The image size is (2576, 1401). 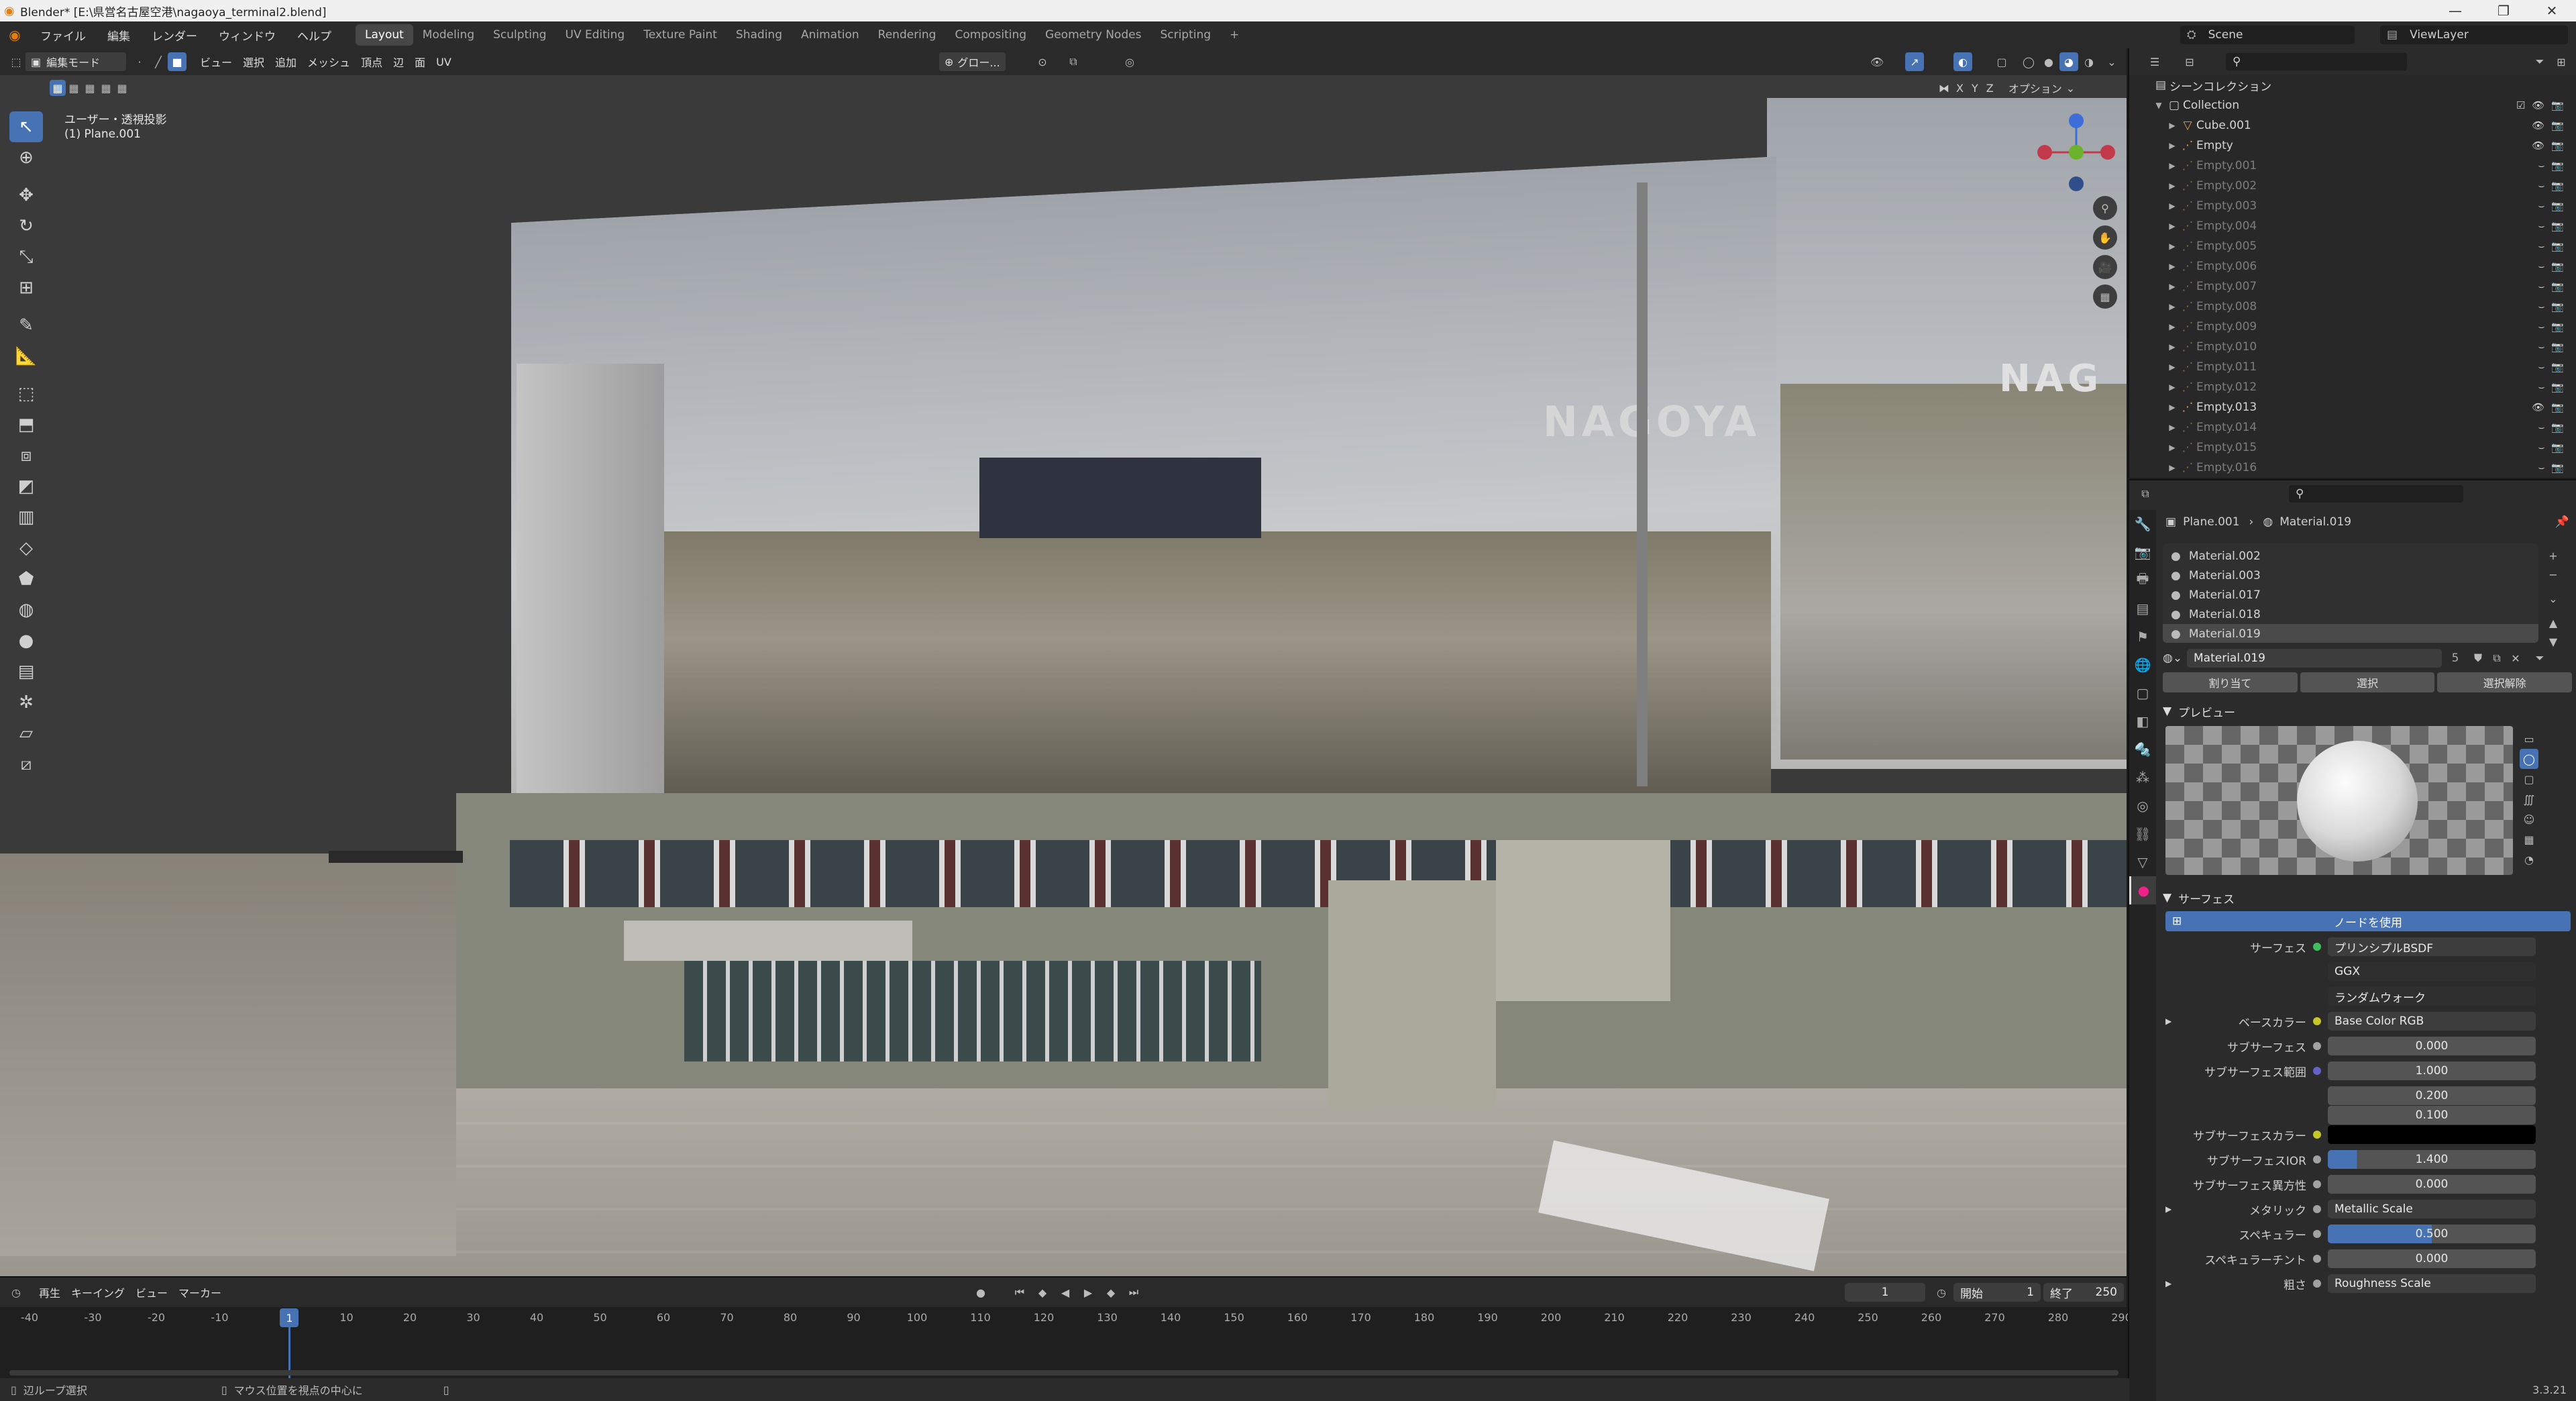 I want to click on preview-flat-icon: ▭, so click(x=2529, y=739).